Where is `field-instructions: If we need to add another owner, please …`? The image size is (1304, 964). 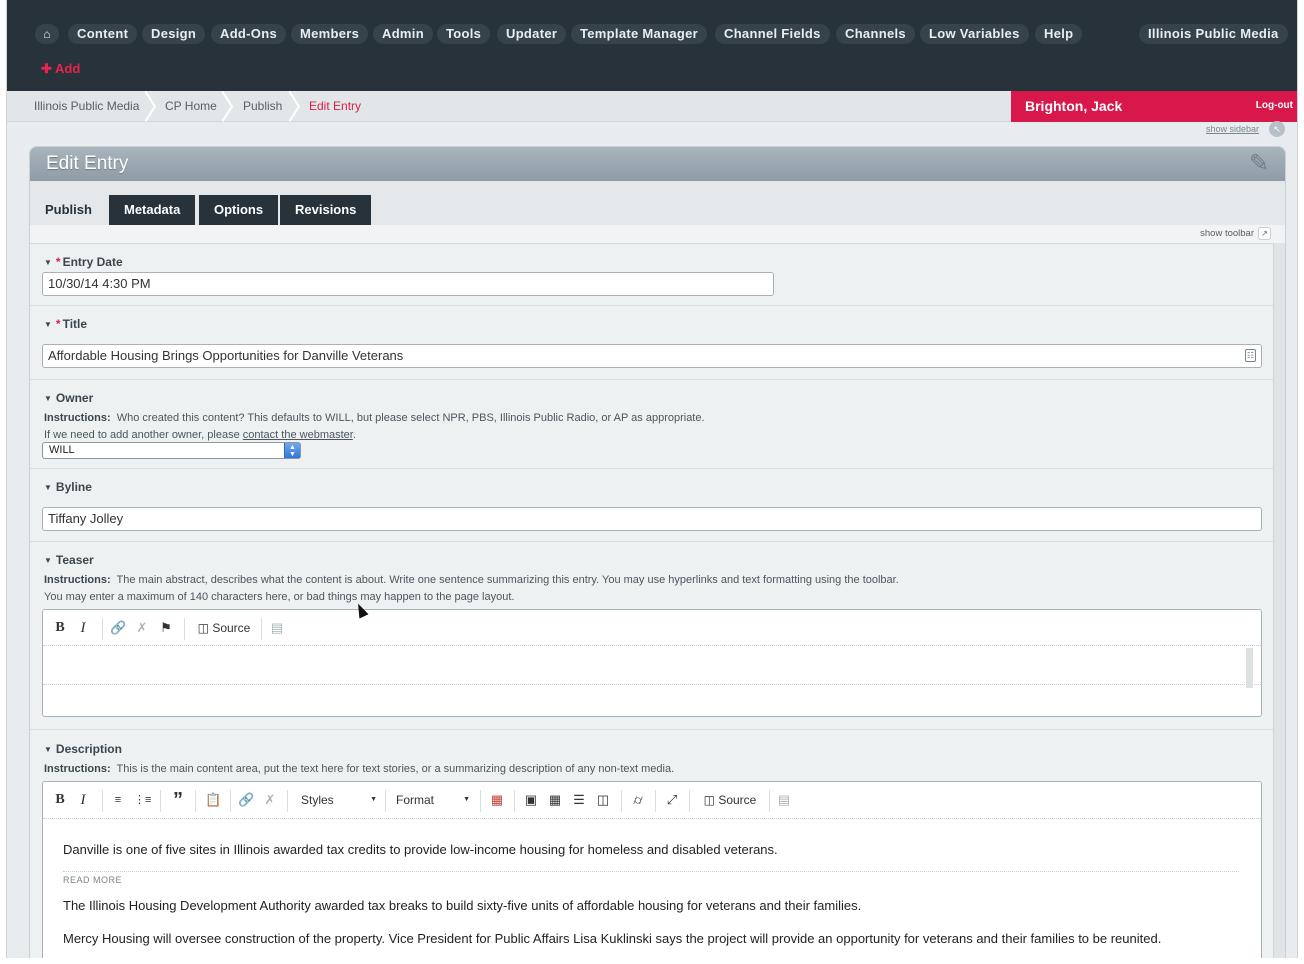 field-instructions: If we need to add another owner, please … is located at coordinates (200, 435).